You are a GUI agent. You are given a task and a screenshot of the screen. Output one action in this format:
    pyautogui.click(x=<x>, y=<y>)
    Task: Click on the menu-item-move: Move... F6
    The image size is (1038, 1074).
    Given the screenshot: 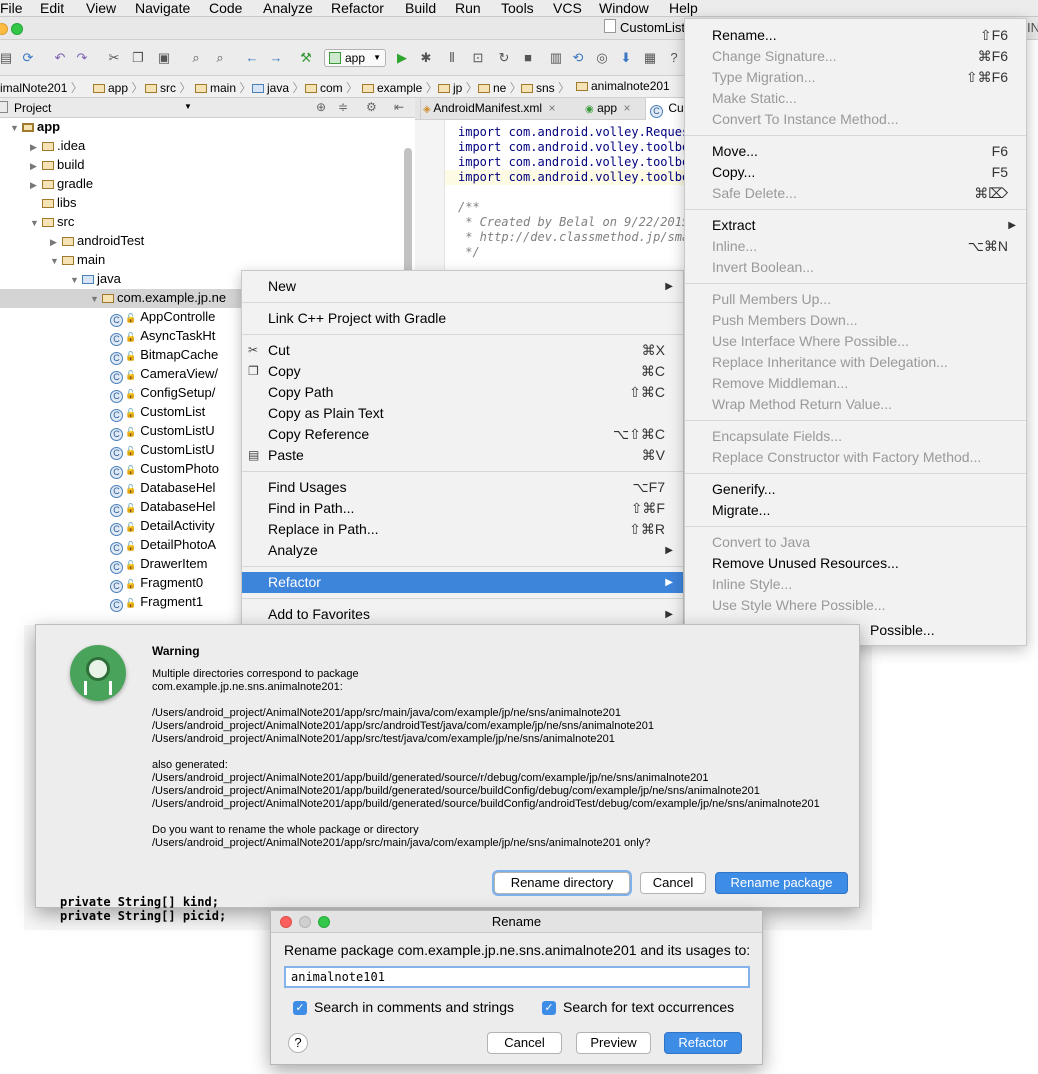 What is the action you would take?
    pyautogui.click(x=855, y=151)
    